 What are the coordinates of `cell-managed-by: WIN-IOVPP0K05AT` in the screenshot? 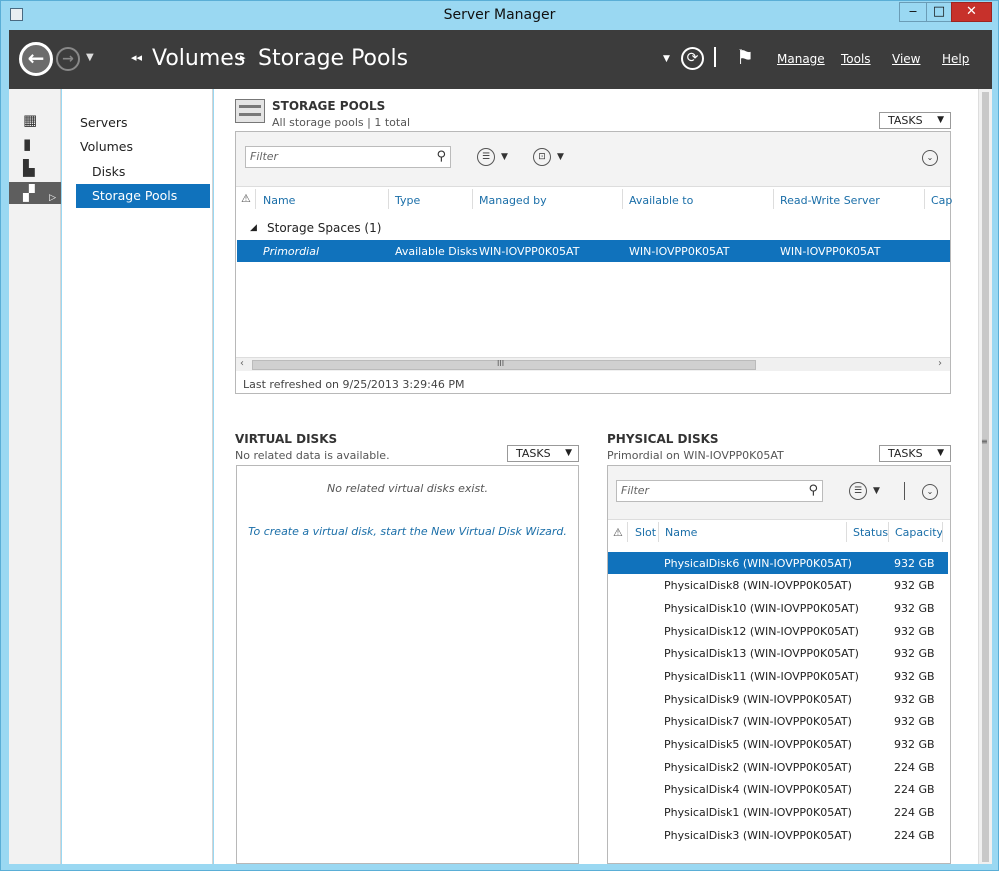 It's located at (529, 251).